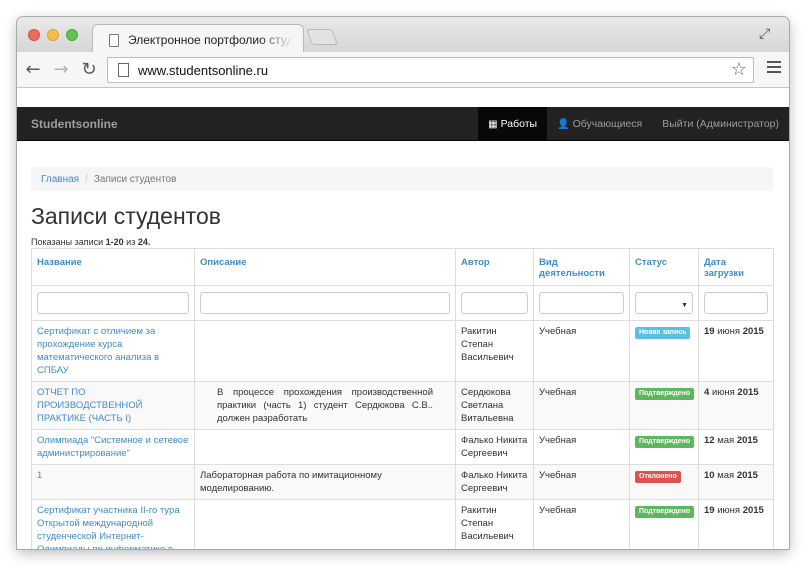 Image resolution: width=808 pixels, height=571 pixels. Describe the element at coordinates (684, 305) in the screenshot. I see `caret-down-icon: ▼` at that location.